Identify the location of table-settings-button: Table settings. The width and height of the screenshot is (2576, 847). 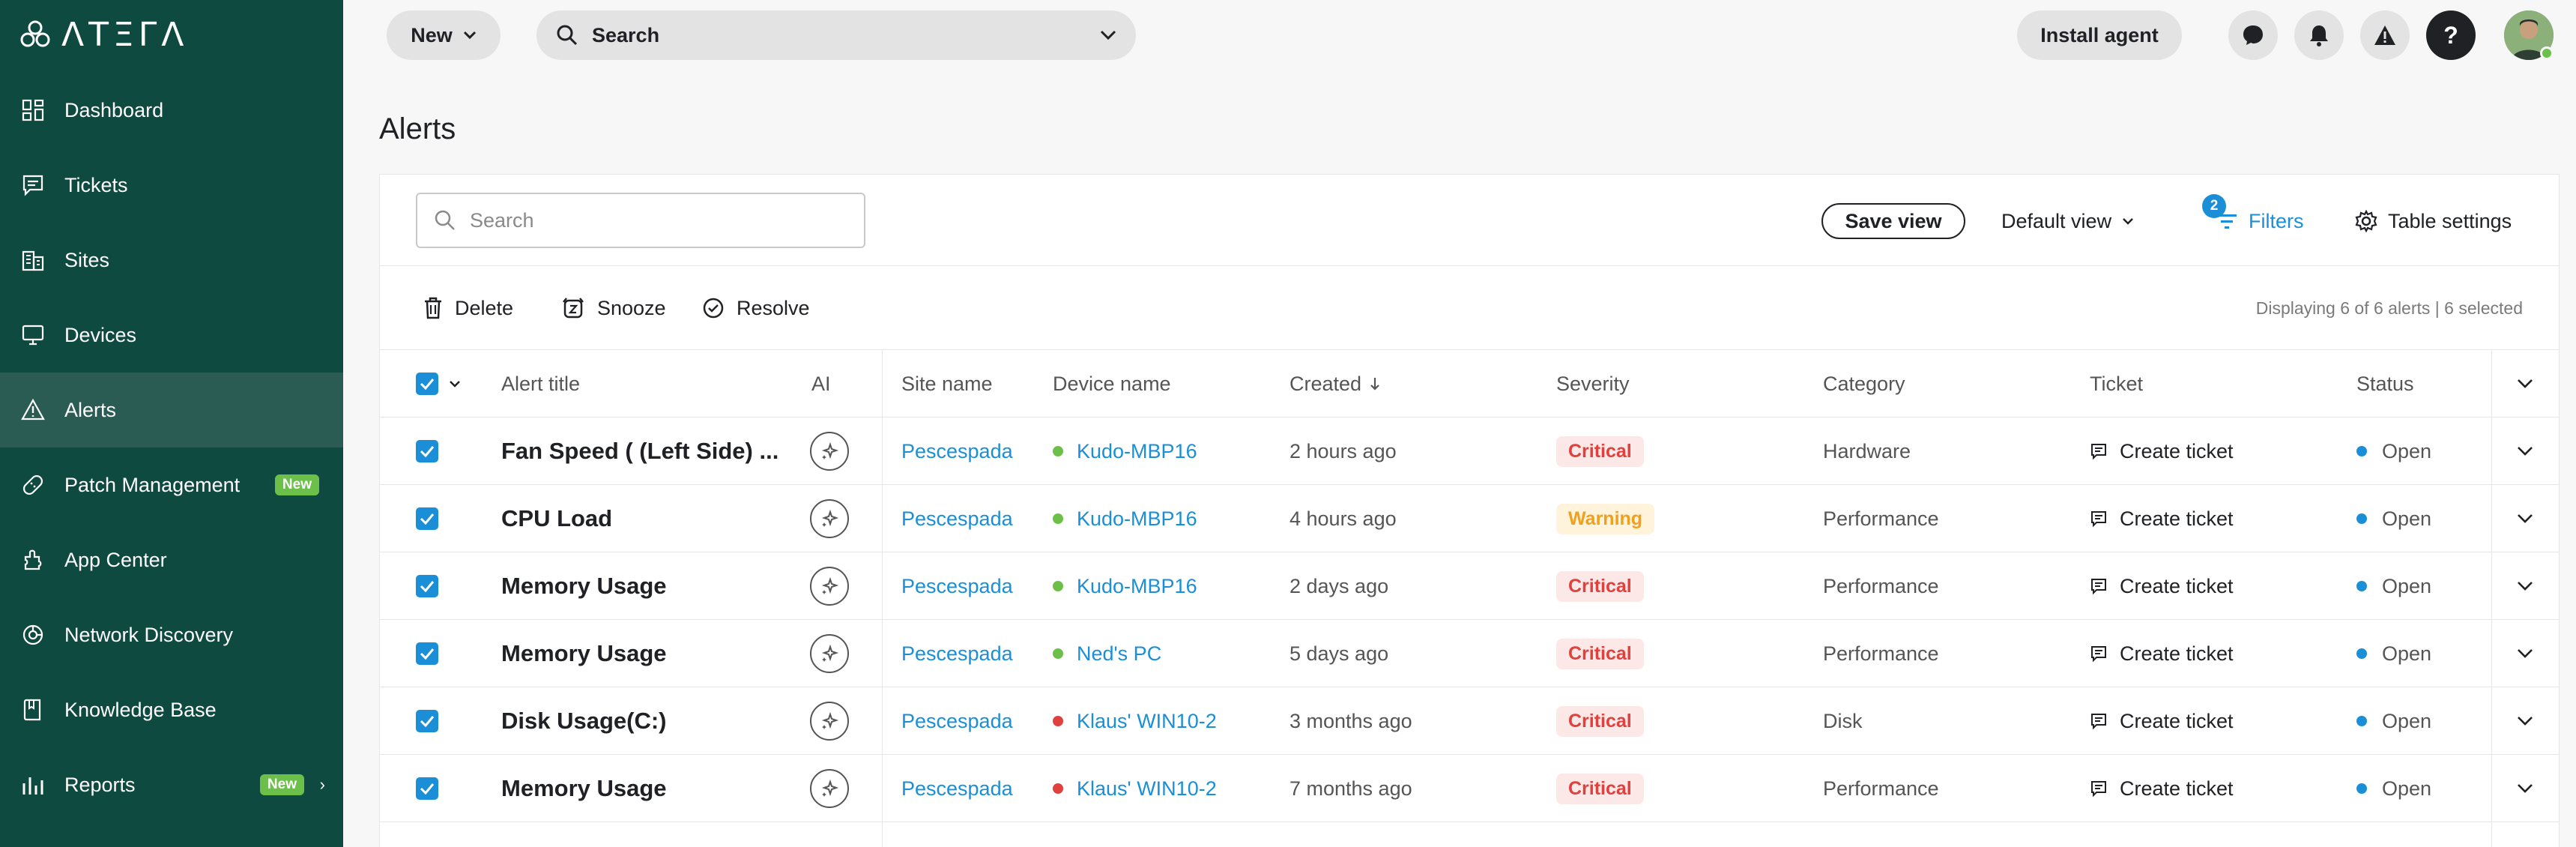
(2433, 222).